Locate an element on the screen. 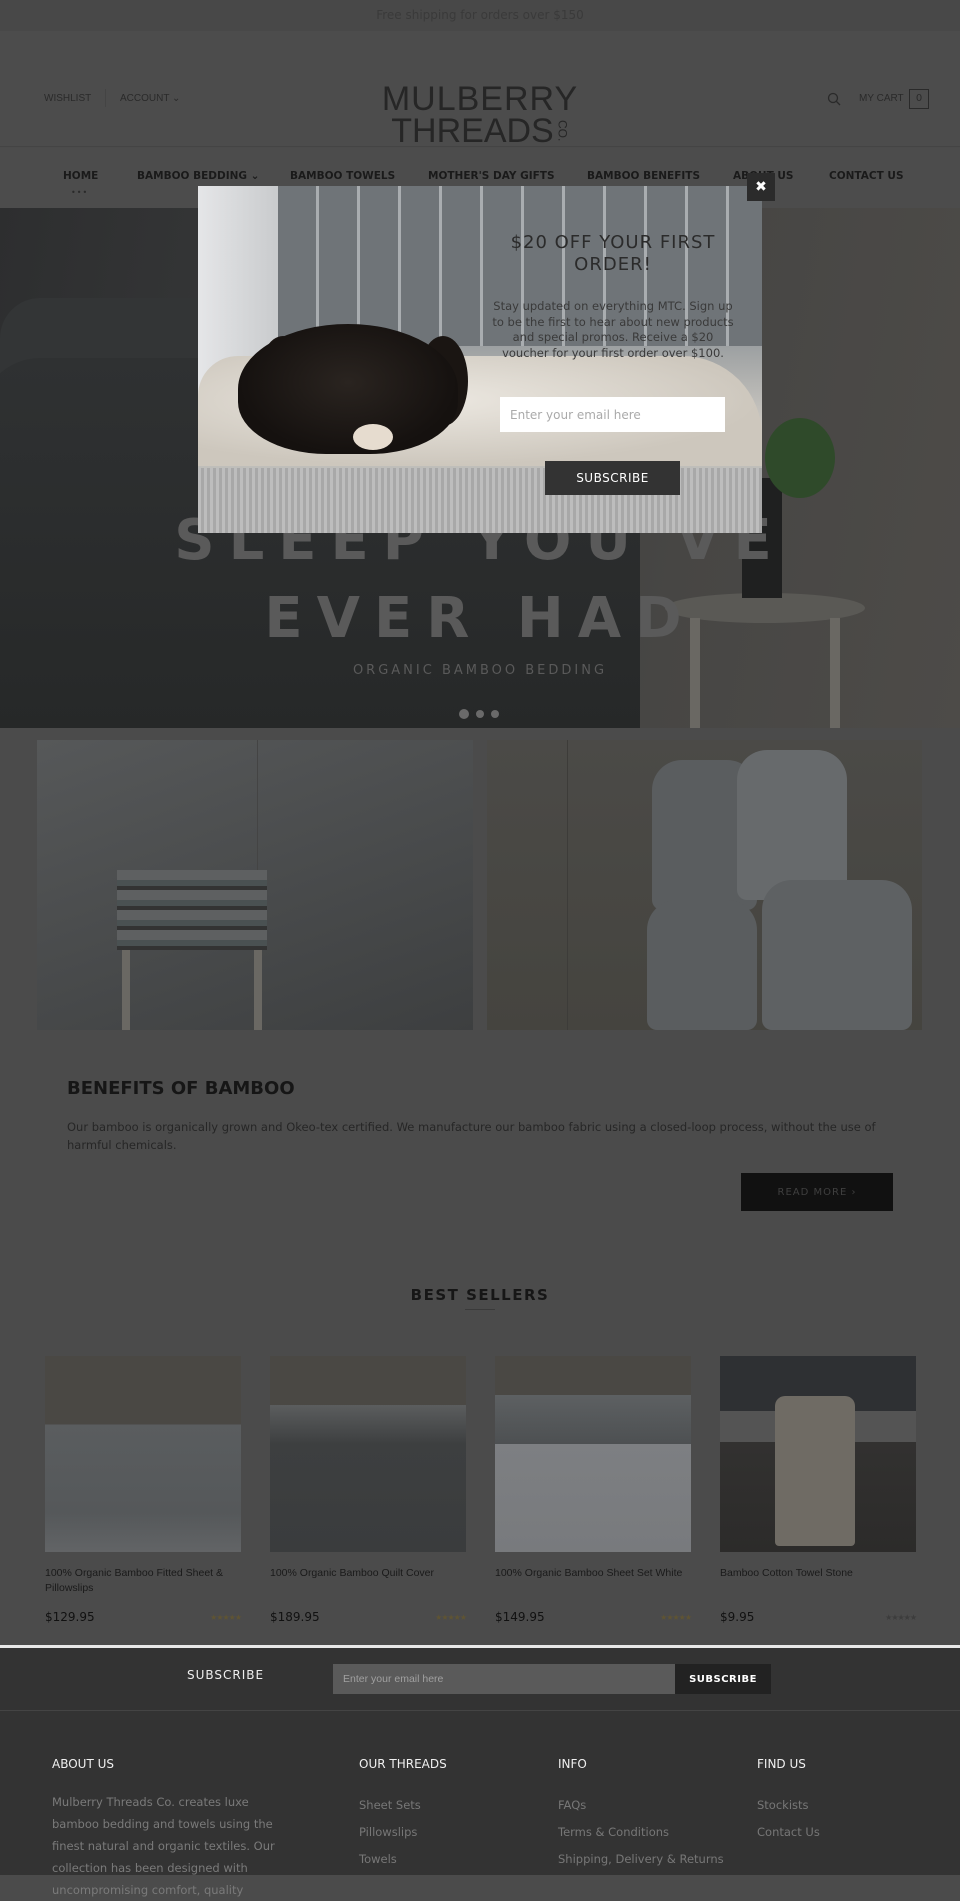  account-label: ACCOUNT is located at coordinates (145, 98).